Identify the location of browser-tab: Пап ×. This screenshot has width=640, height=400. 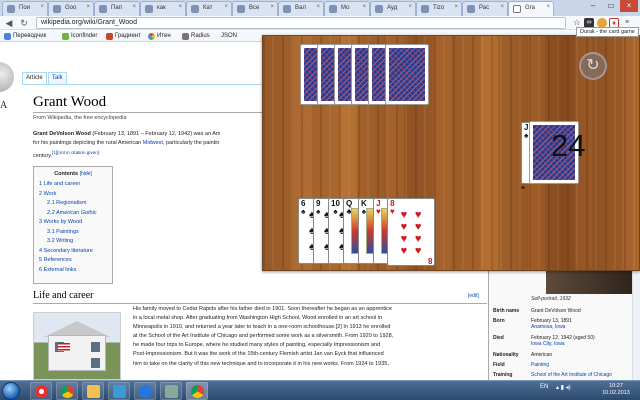
(117, 8).